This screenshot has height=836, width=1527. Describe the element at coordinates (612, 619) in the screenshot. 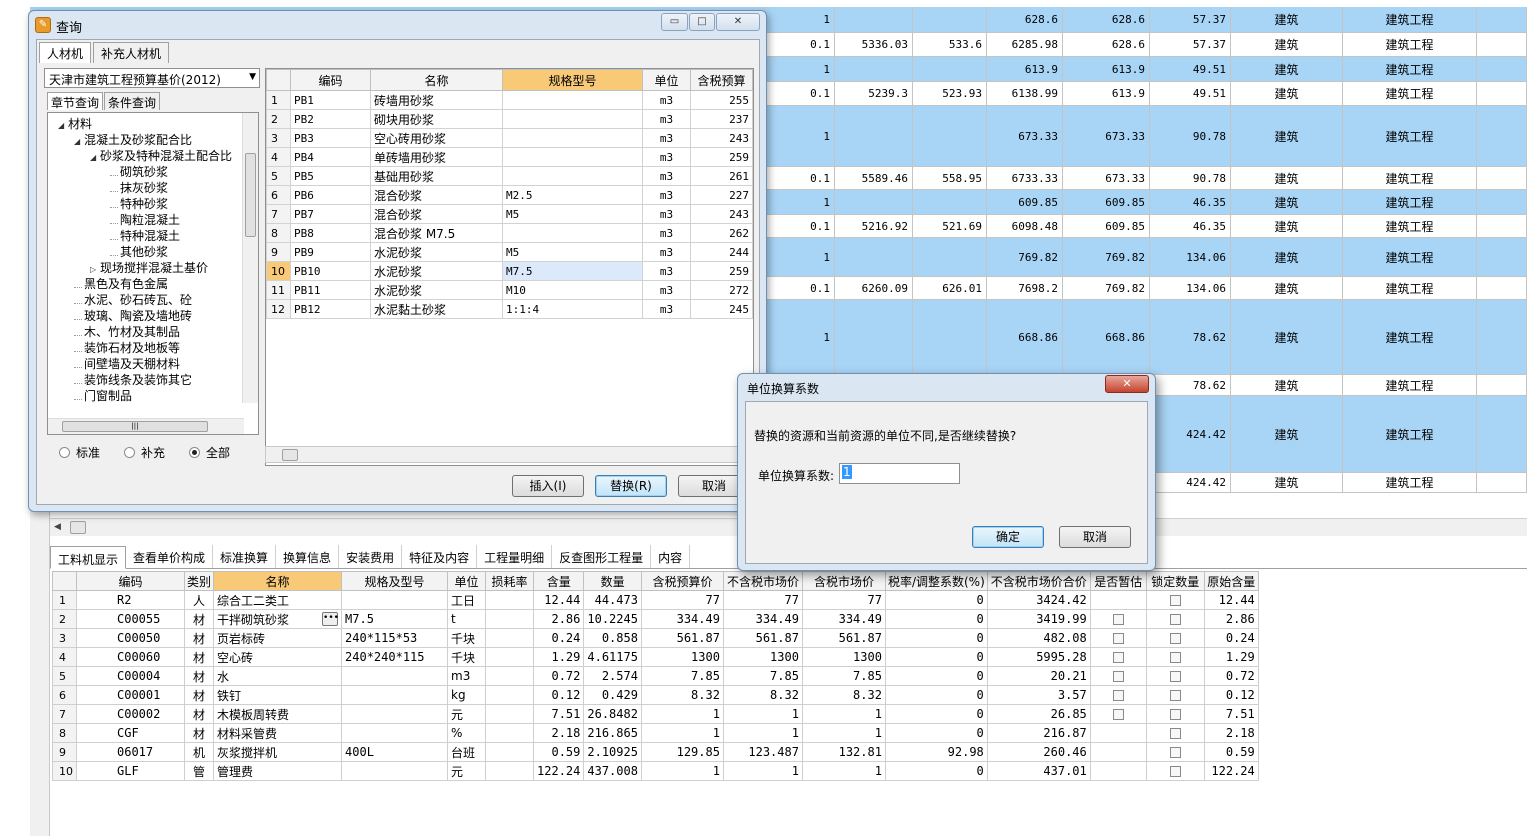

I see `qty-cell: 10.2245` at that location.